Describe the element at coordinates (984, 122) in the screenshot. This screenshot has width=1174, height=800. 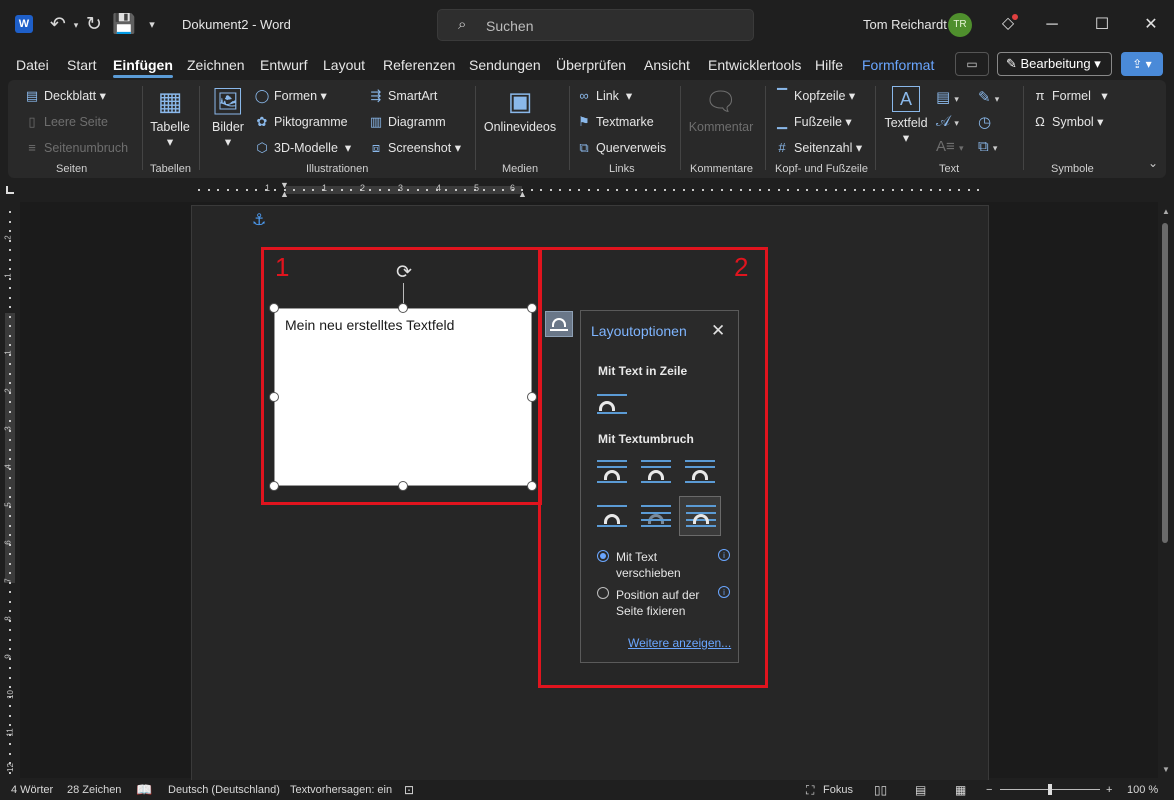
I see `date-time-icon: ◷` at that location.